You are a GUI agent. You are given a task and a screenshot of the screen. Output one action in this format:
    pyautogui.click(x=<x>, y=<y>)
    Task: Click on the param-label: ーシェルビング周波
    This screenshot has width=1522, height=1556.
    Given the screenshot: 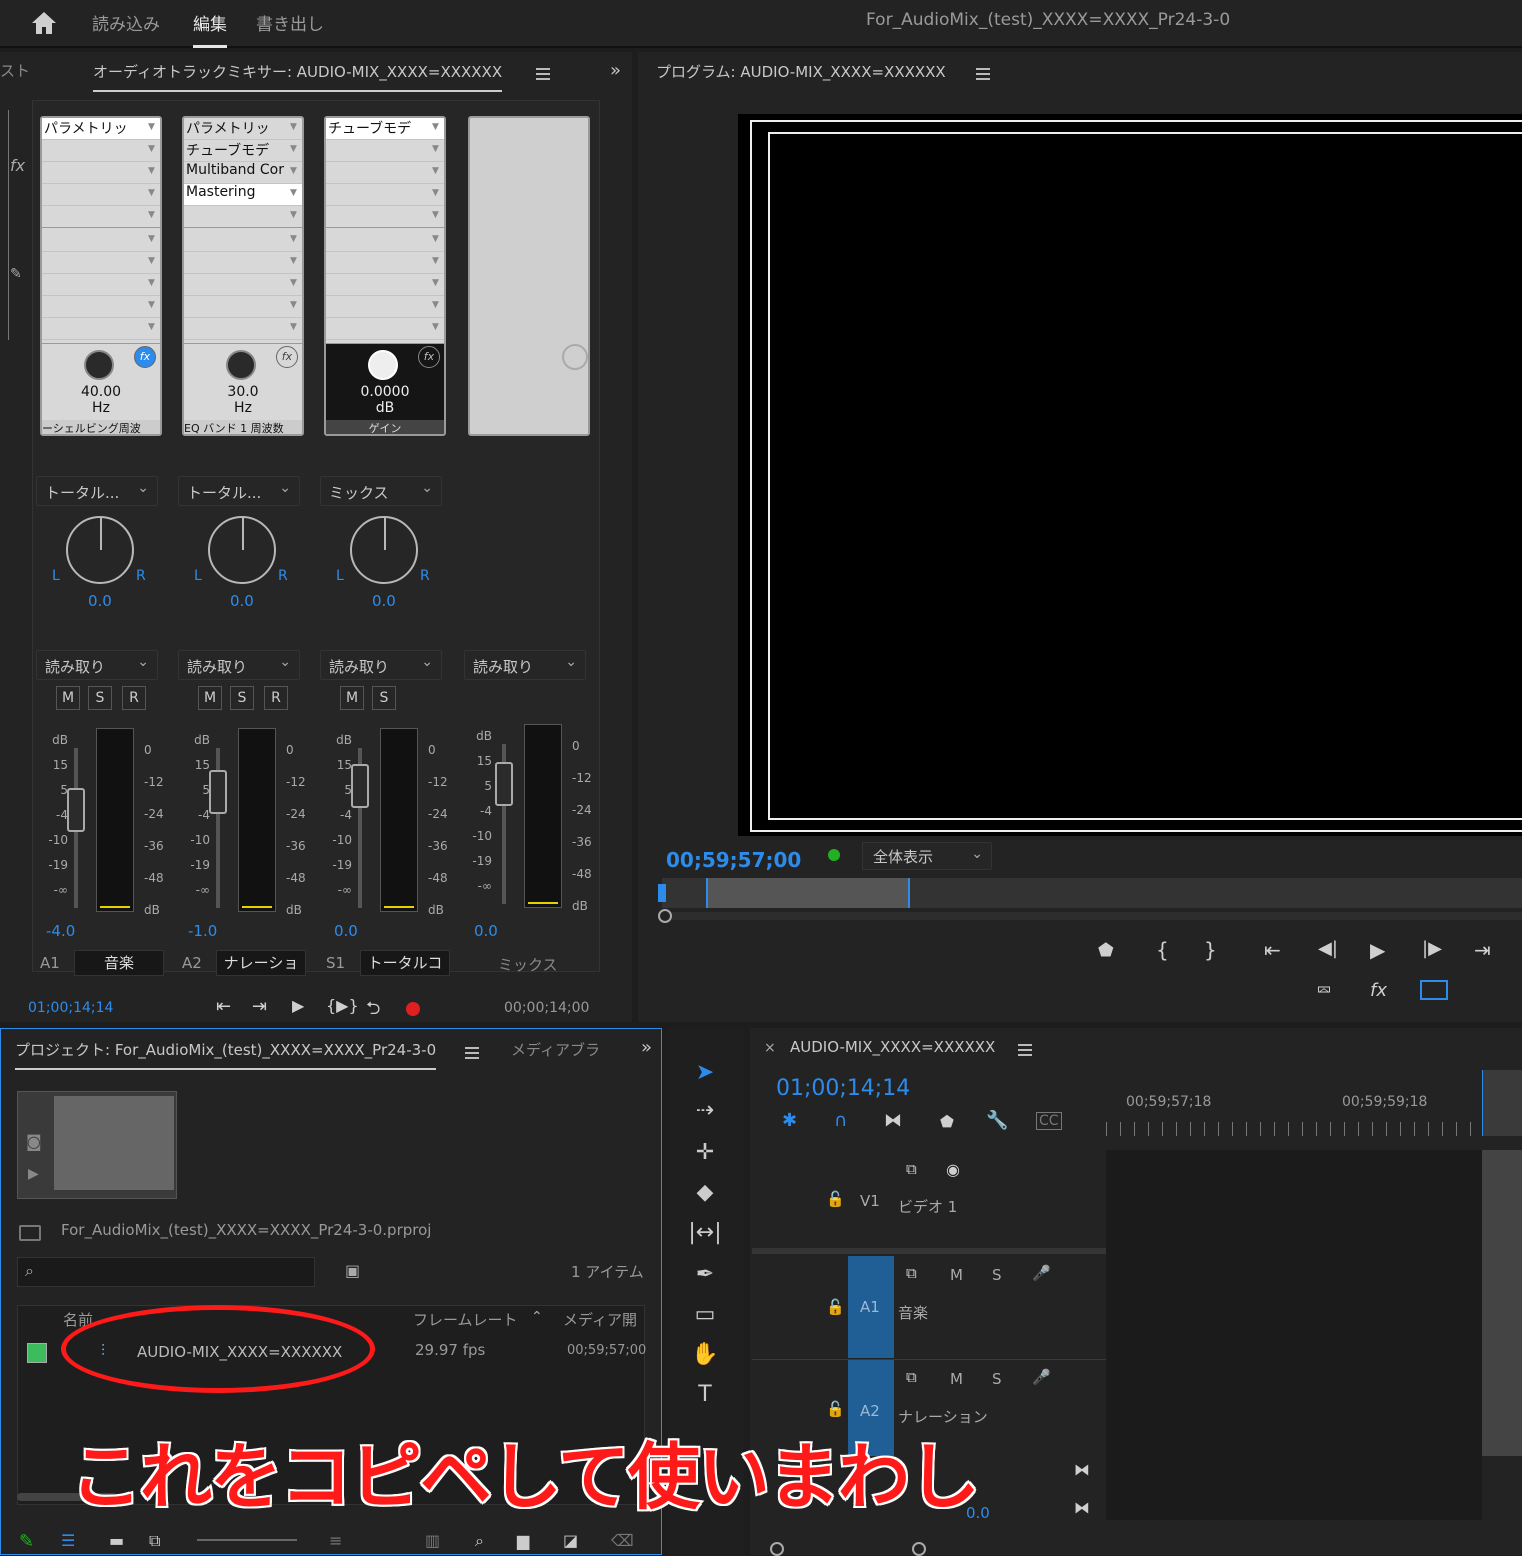 What is the action you would take?
    pyautogui.click(x=101, y=427)
    